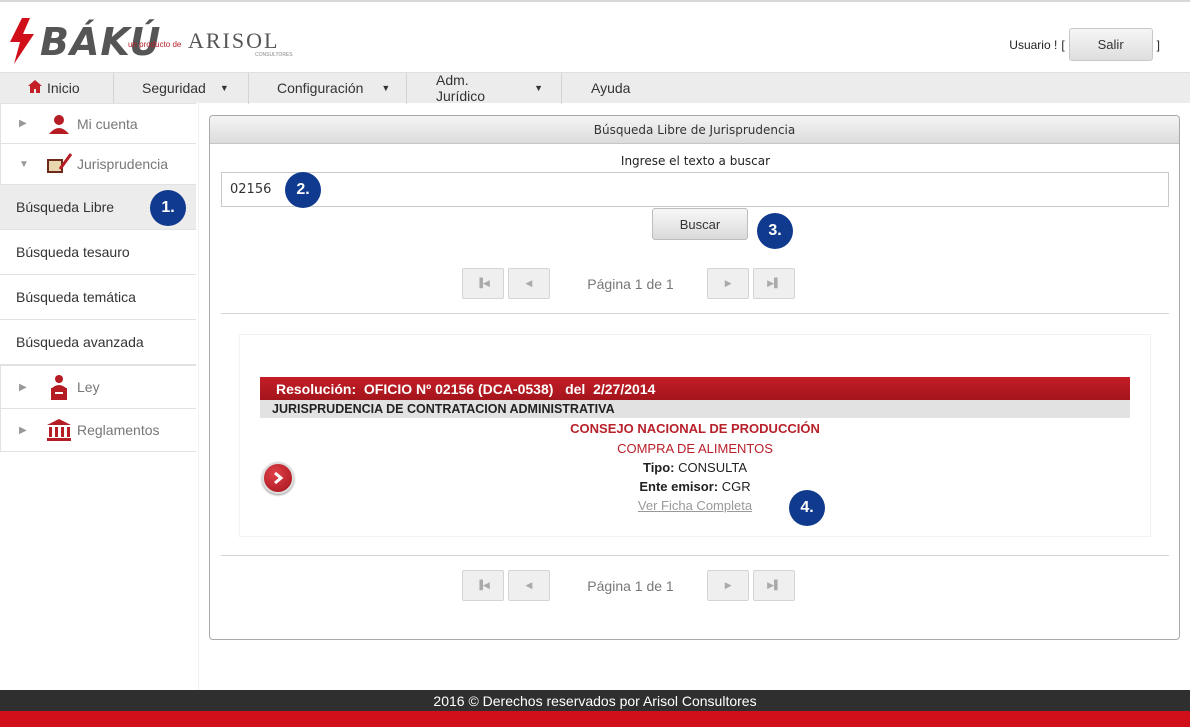  I want to click on sidebar-item-label: Búsqueda avanzada, so click(80, 342).